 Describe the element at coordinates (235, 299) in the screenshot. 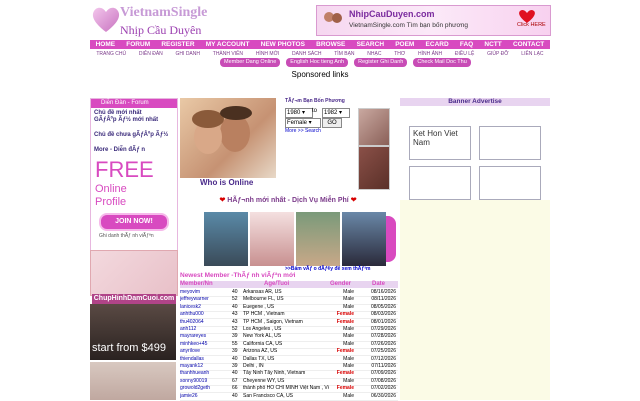

I see `member-age: 52` at that location.